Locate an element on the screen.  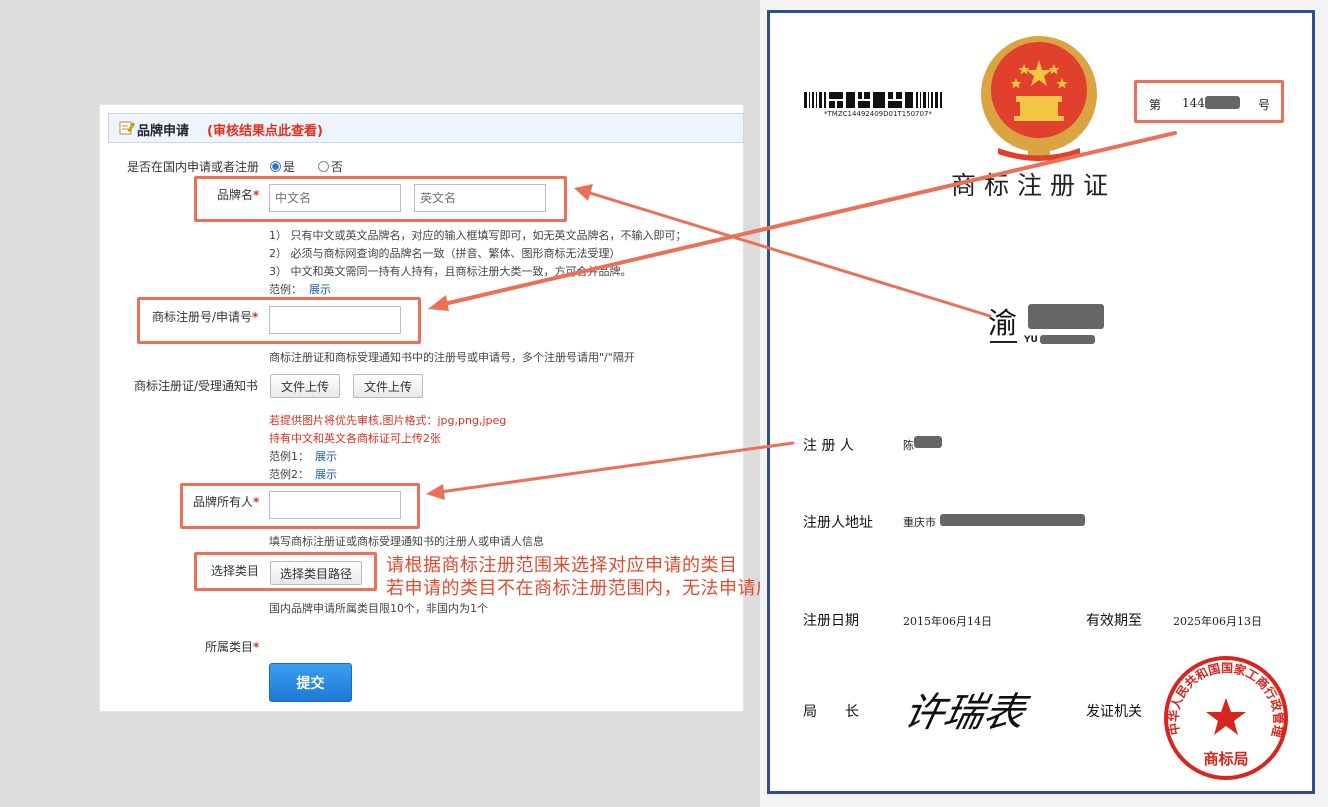
reg-no-hint: 商标注册证和商标受理通知书中的注册号或申请号，多个注册号请用"/"隔开 is located at coordinates (452, 357).